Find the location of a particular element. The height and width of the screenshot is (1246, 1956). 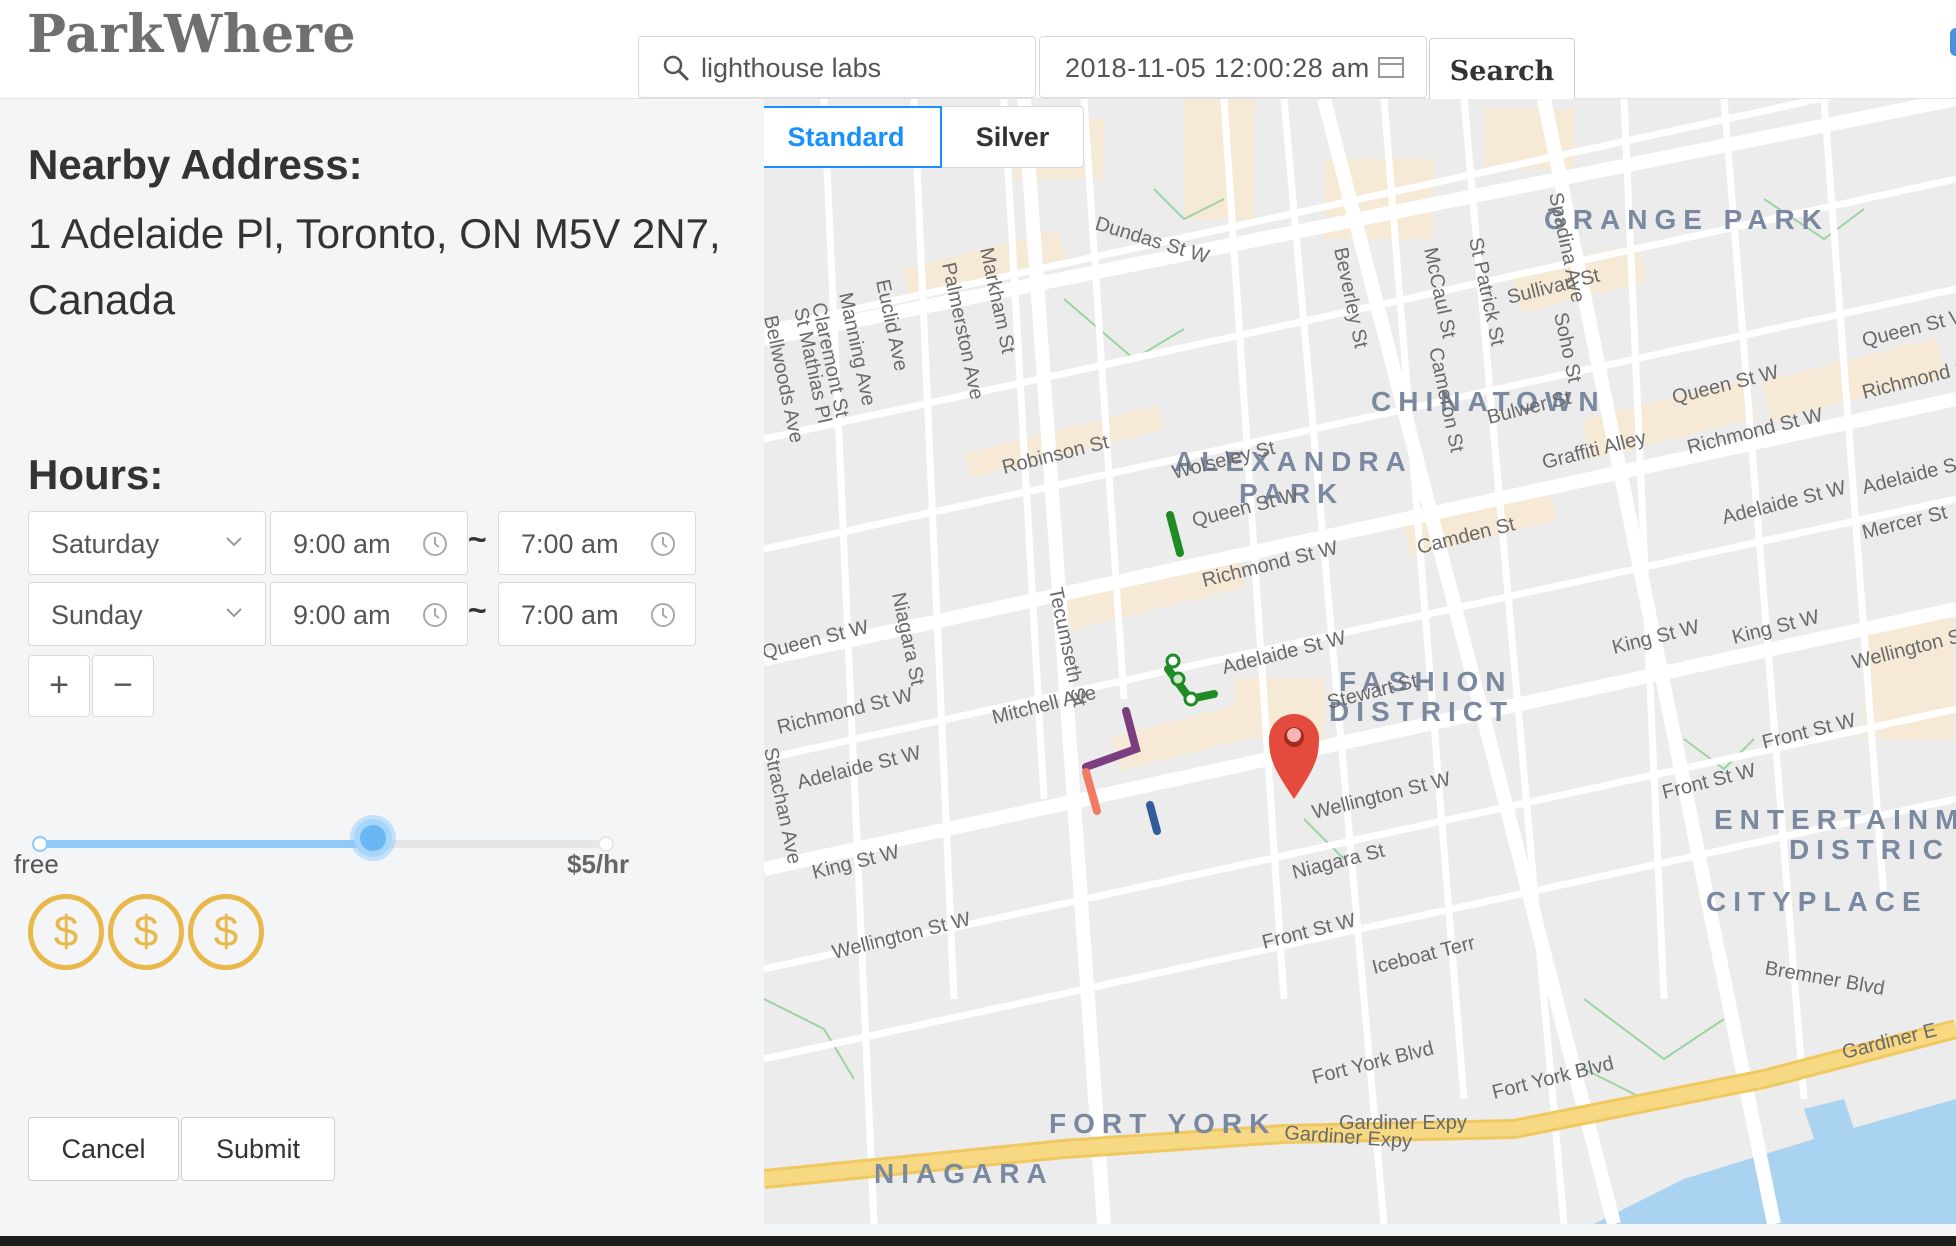

profile-avatar is located at coordinates (1953, 42).